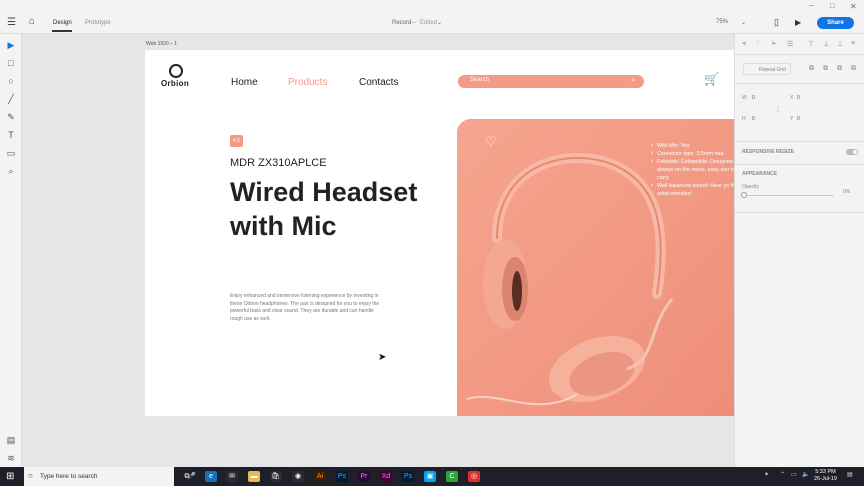 This screenshot has height=486, width=864. What do you see at coordinates (743, 22) in the screenshot?
I see `zoom-chevron-icon: ⌄` at bounding box center [743, 22].